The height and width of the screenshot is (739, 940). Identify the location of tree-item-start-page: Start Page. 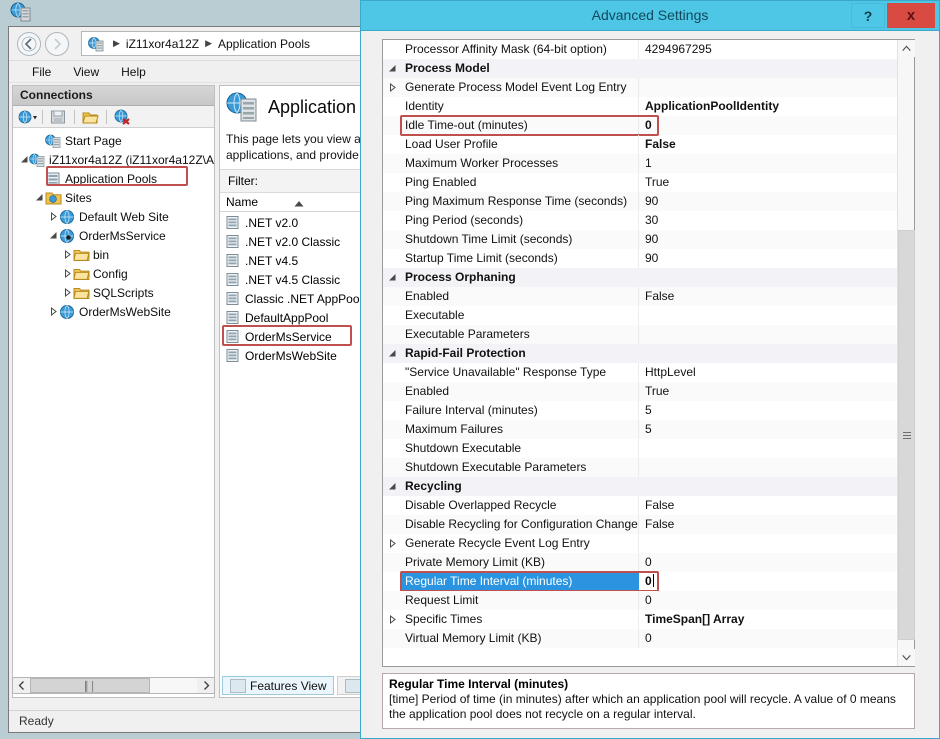
(113, 140).